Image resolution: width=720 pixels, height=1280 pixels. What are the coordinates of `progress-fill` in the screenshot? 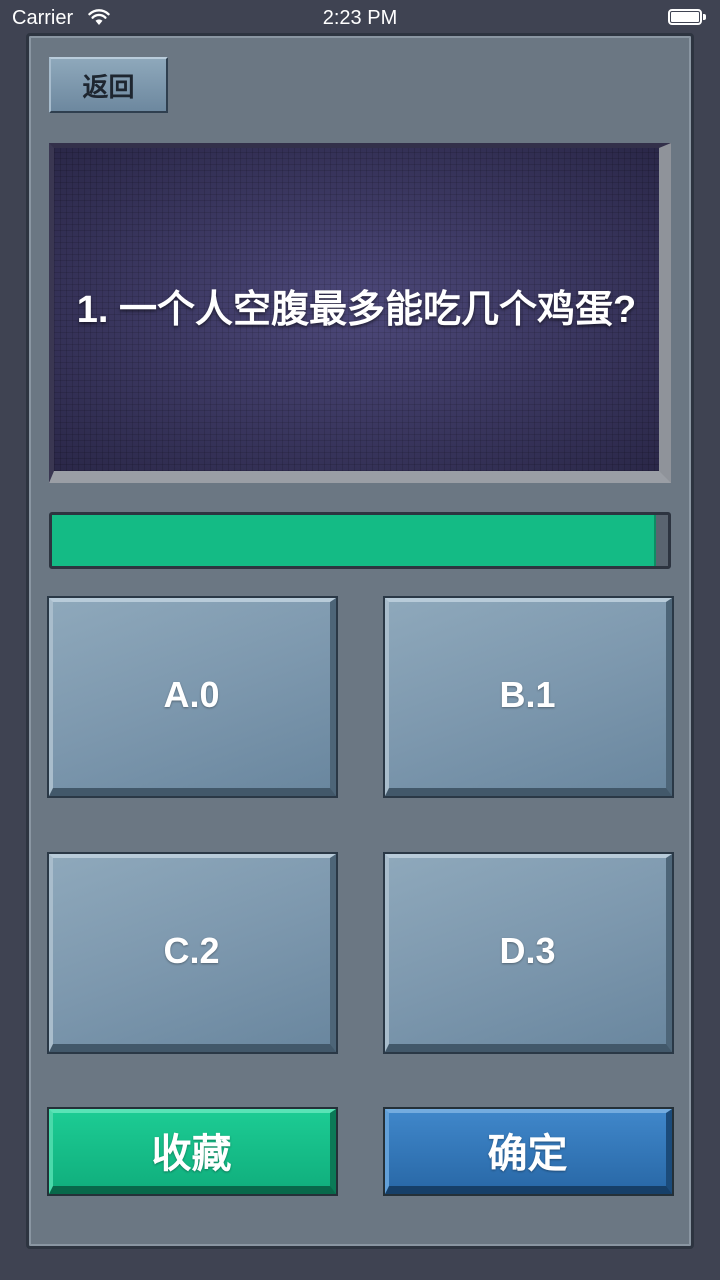 It's located at (354, 540).